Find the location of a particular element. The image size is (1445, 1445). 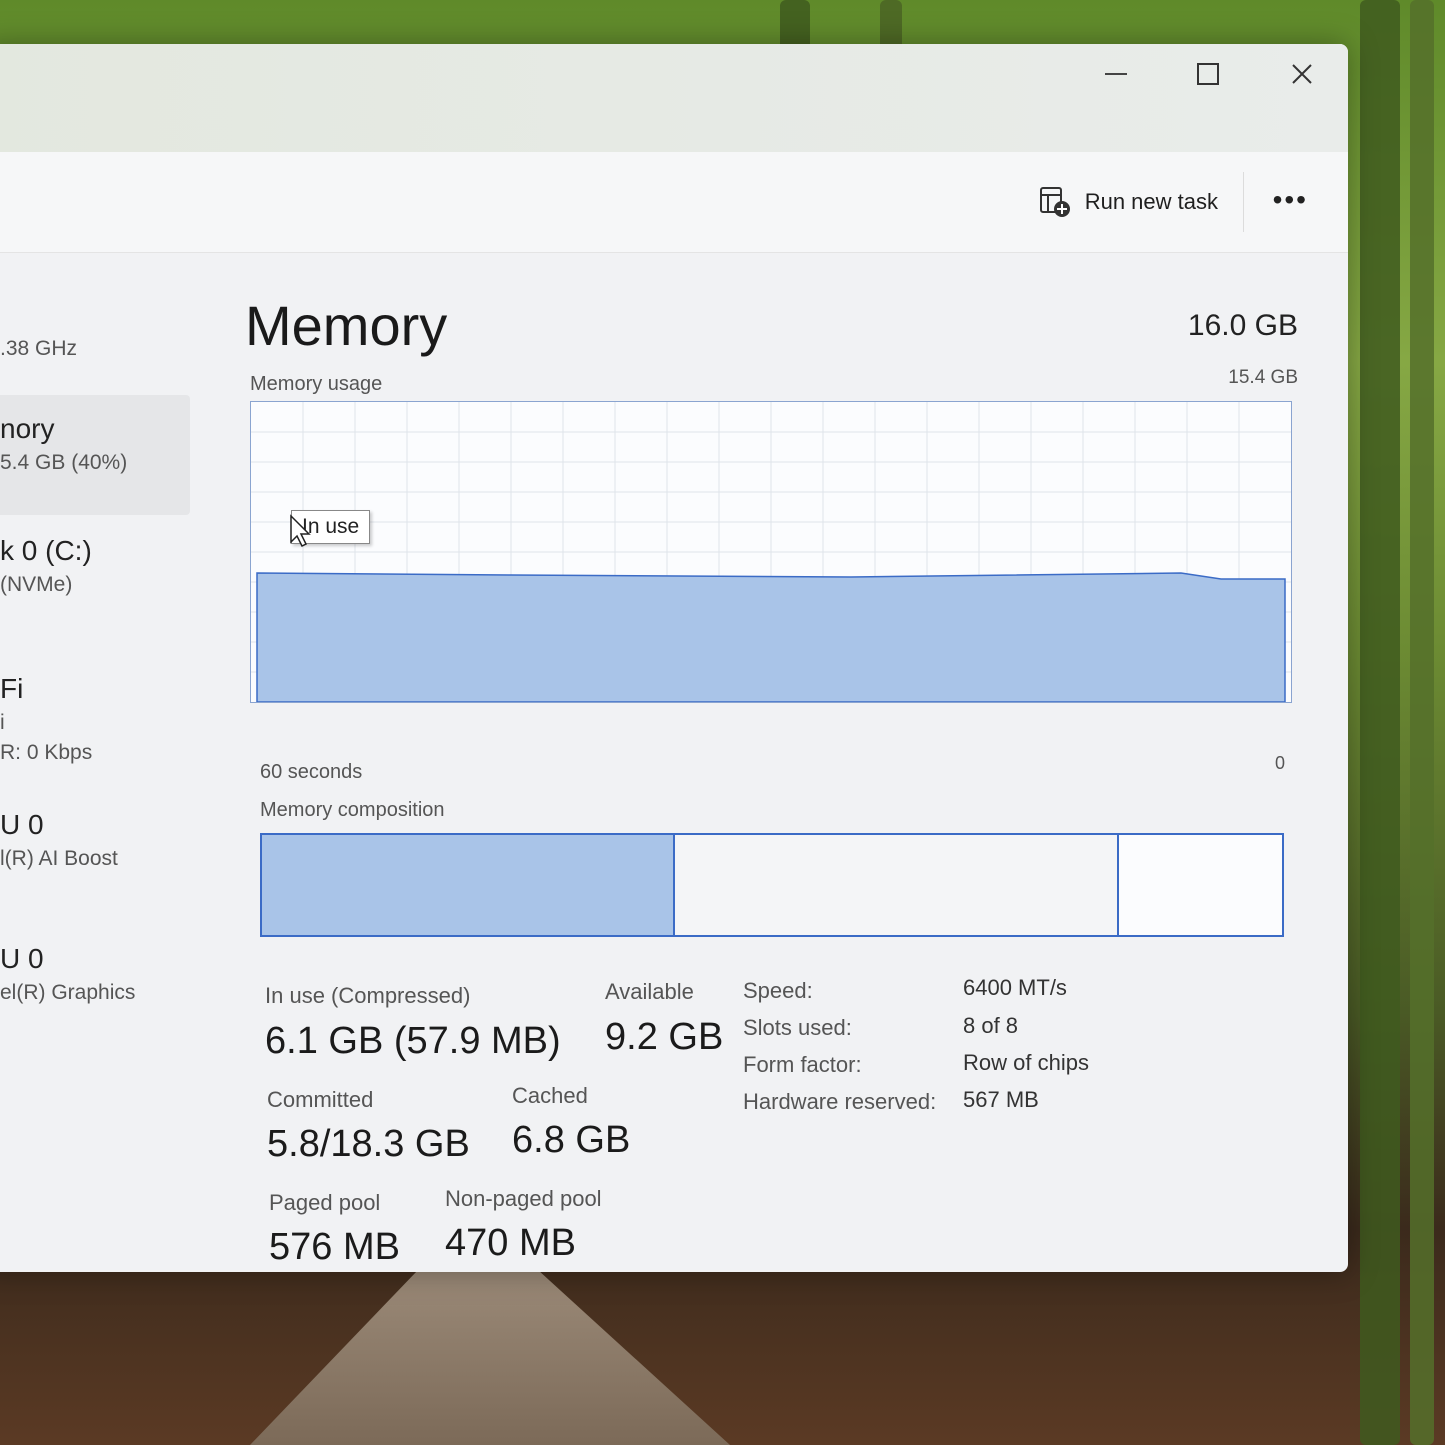

minimize-icon is located at coordinates (1116, 74).